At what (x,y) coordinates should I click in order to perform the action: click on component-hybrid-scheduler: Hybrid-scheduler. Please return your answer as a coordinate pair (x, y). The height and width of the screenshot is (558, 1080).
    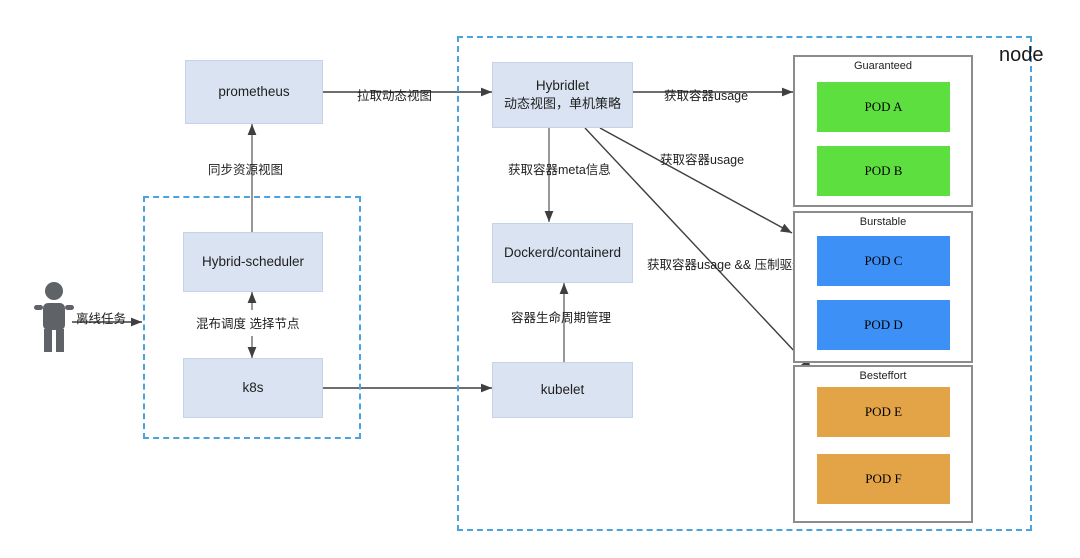
    Looking at the image, I should click on (253, 262).